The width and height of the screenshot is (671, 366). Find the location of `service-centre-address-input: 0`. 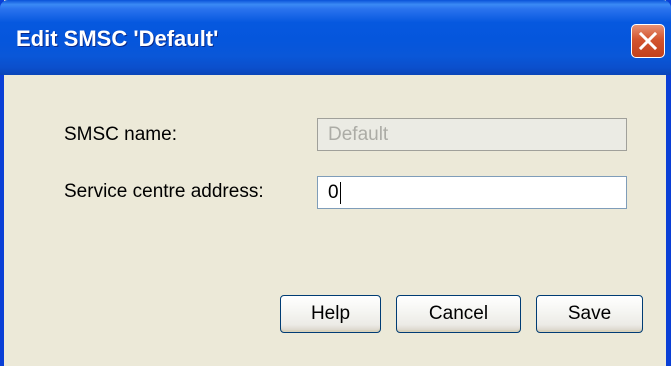

service-centre-address-input: 0 is located at coordinates (472, 192).